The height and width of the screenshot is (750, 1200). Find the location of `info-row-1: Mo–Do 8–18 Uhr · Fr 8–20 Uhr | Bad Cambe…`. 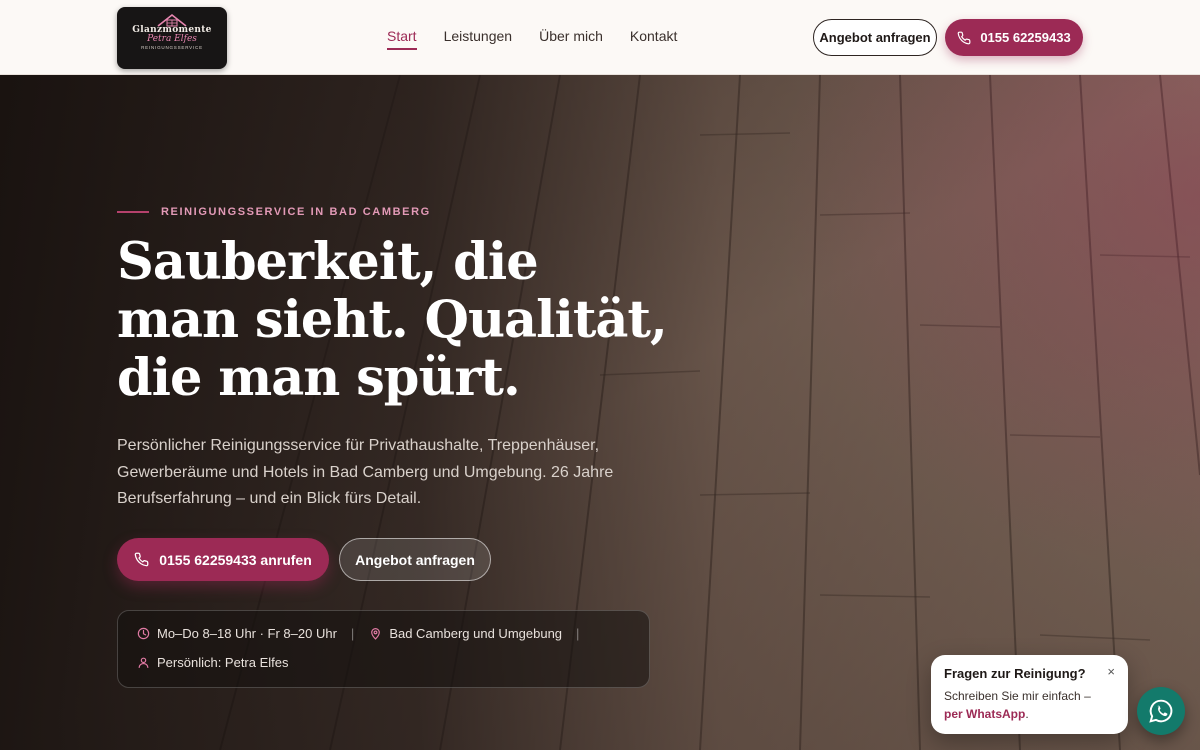

info-row-1: Mo–Do 8–18 Uhr · Fr 8–20 Uhr | Bad Cambe… is located at coordinates (364, 633).